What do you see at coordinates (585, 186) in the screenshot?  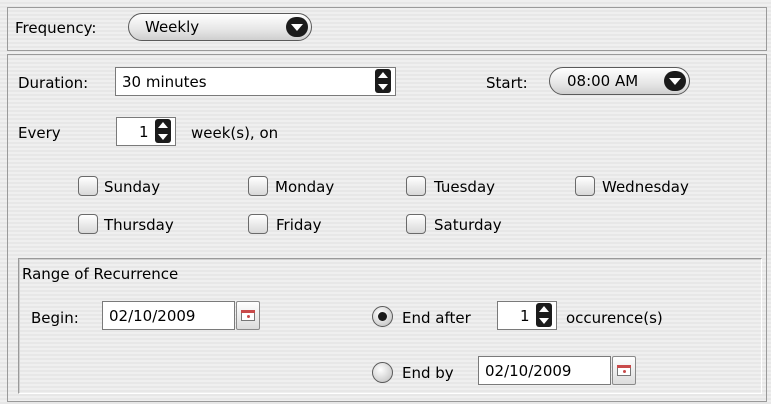 I see `checkbox-wednesday` at bounding box center [585, 186].